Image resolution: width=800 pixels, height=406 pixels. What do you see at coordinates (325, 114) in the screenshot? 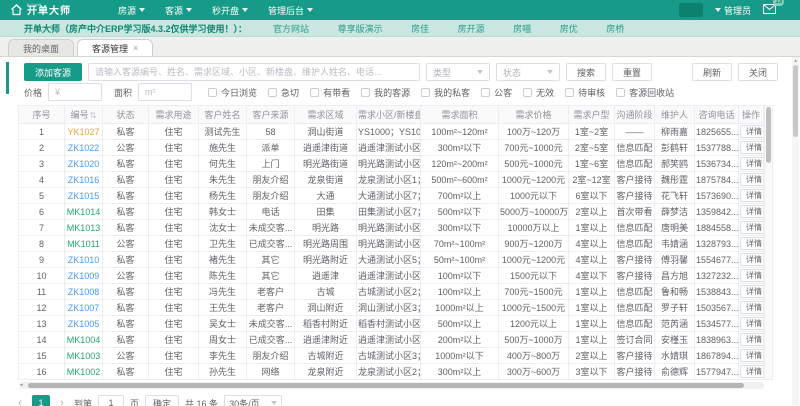
I see `column-header: 需求区域` at bounding box center [325, 114].